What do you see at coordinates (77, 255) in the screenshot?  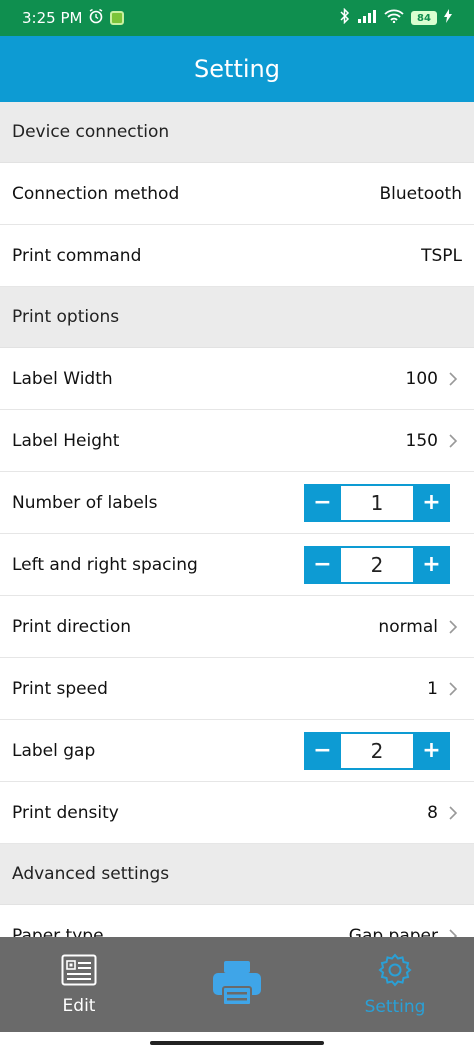 I see `row-label: Print command` at bounding box center [77, 255].